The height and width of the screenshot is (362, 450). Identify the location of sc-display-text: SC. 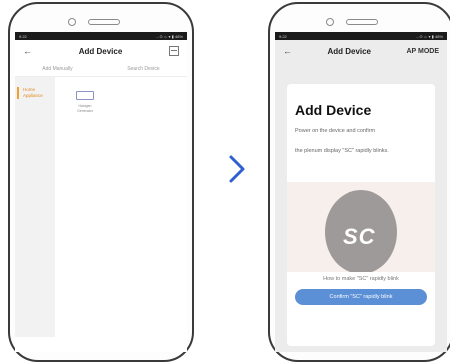
(359, 236).